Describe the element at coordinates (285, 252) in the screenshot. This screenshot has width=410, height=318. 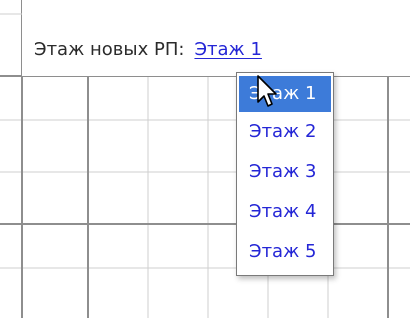
I see `floor-option-5: Этаж 5` at that location.